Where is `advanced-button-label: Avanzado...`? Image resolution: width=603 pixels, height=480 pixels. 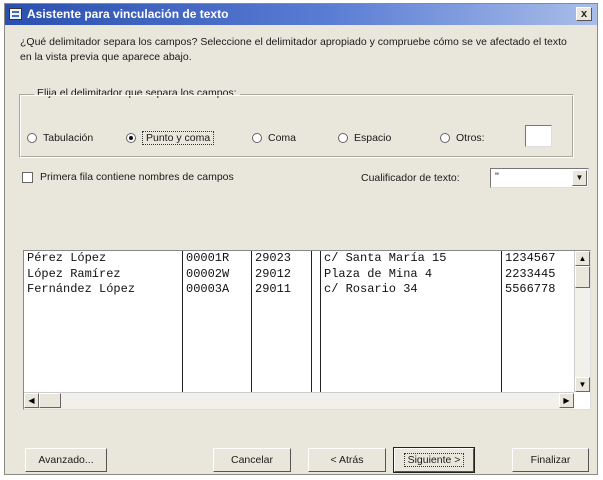
advanced-button-label: Avanzado... is located at coordinates (66, 460).